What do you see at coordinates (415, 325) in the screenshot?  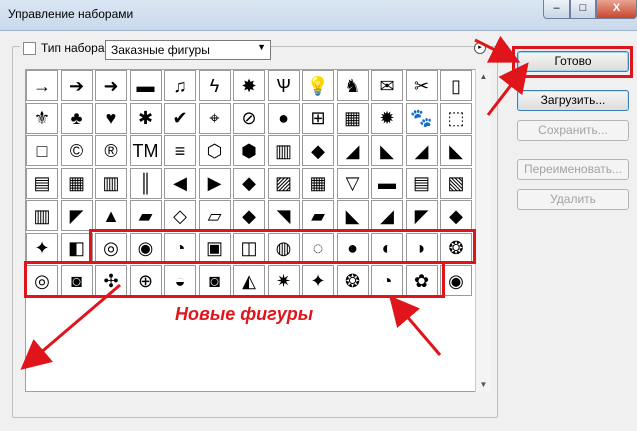 I see `arrow-right` at bounding box center [415, 325].